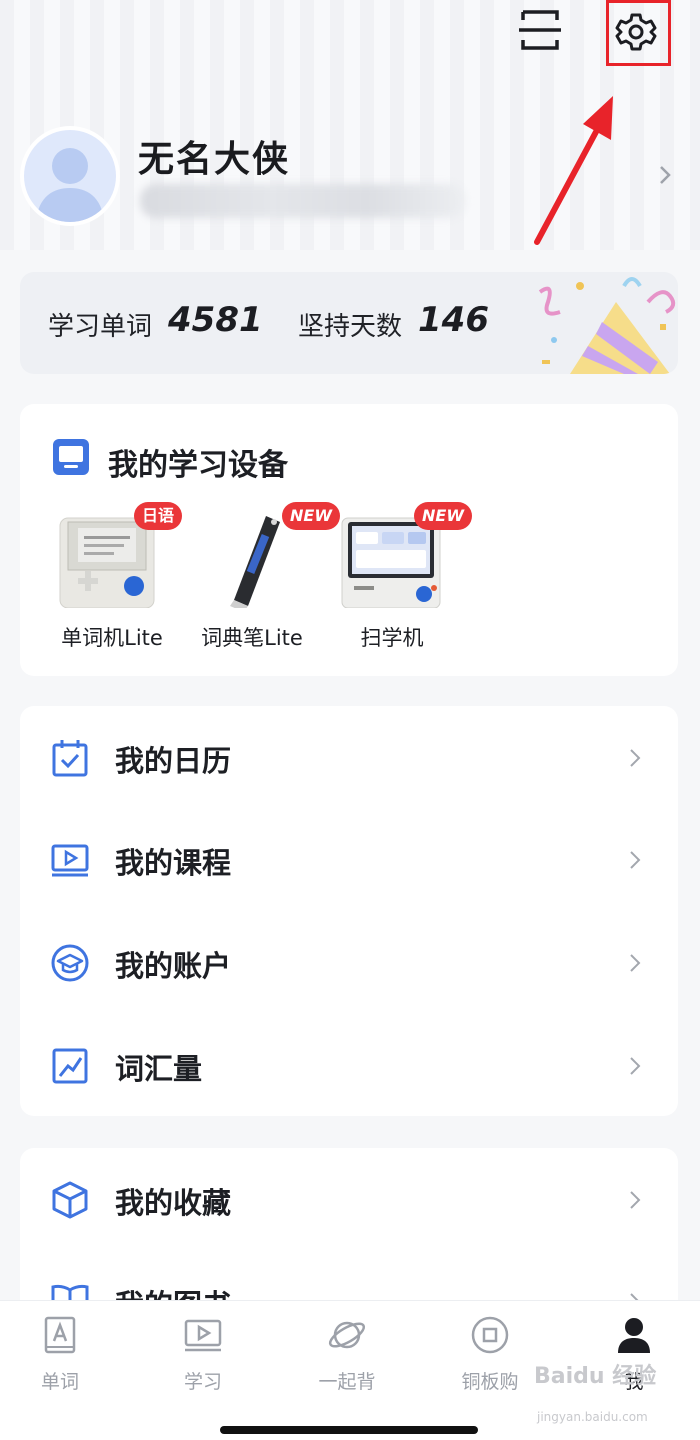 This screenshot has height=1440, width=700. I want to click on device-label: 单词机Lite, so click(112, 638).